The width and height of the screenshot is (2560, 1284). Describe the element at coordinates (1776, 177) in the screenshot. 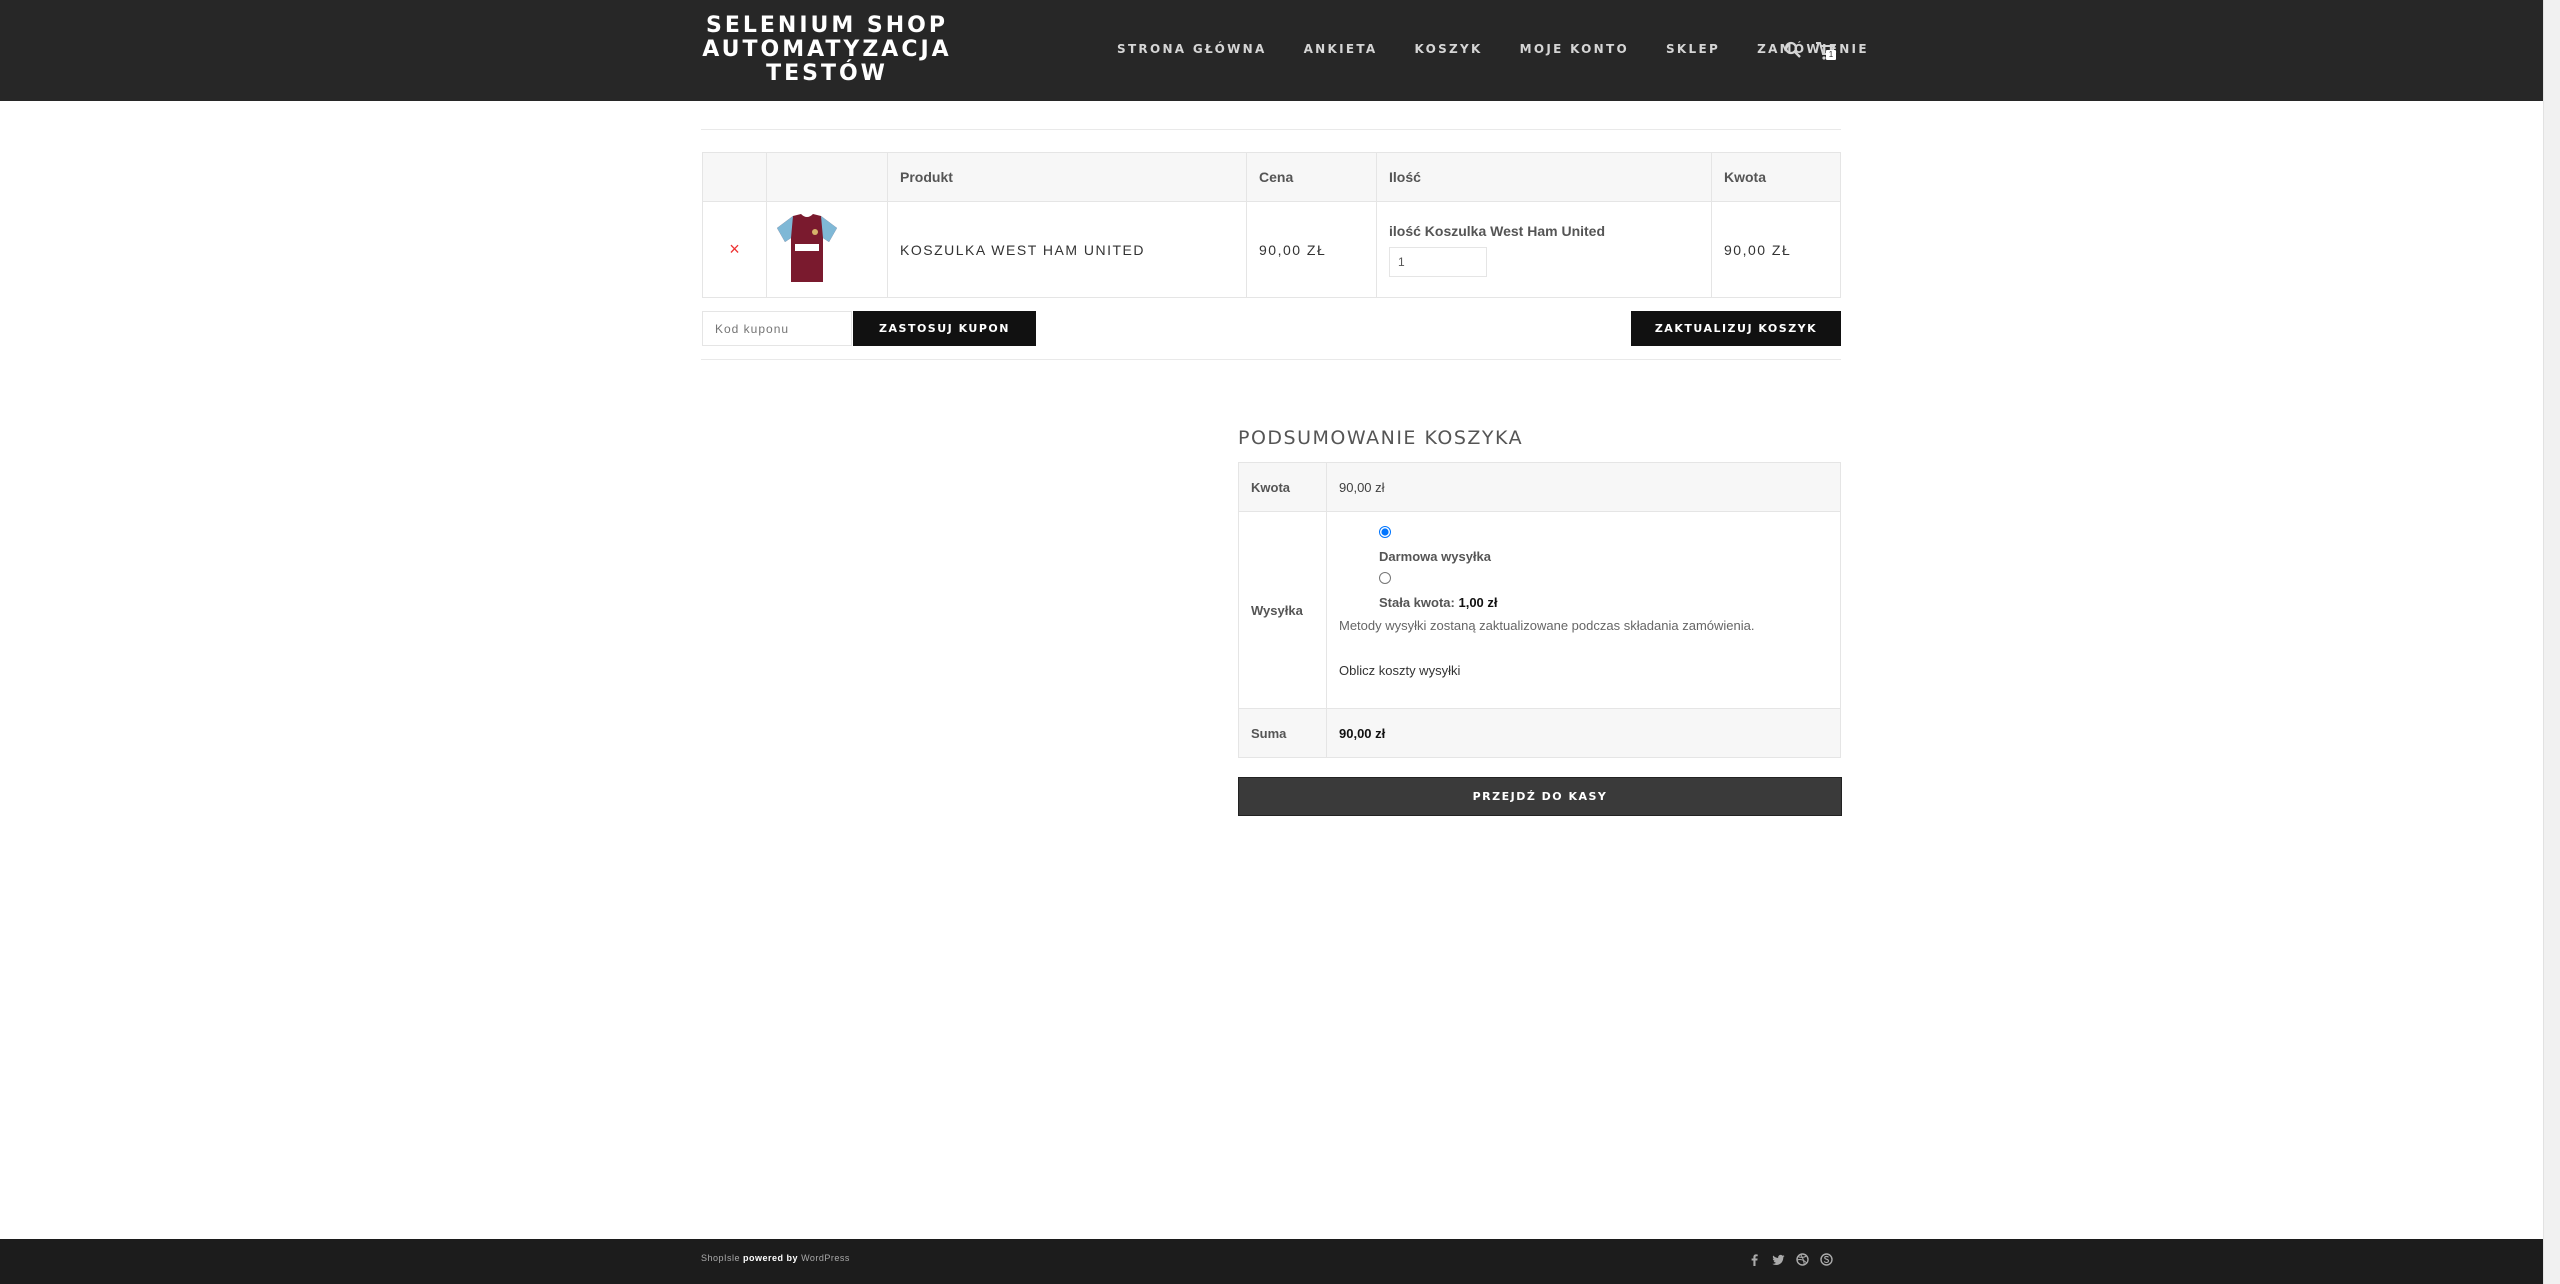

I see `col-subtotal: Kwota` at that location.